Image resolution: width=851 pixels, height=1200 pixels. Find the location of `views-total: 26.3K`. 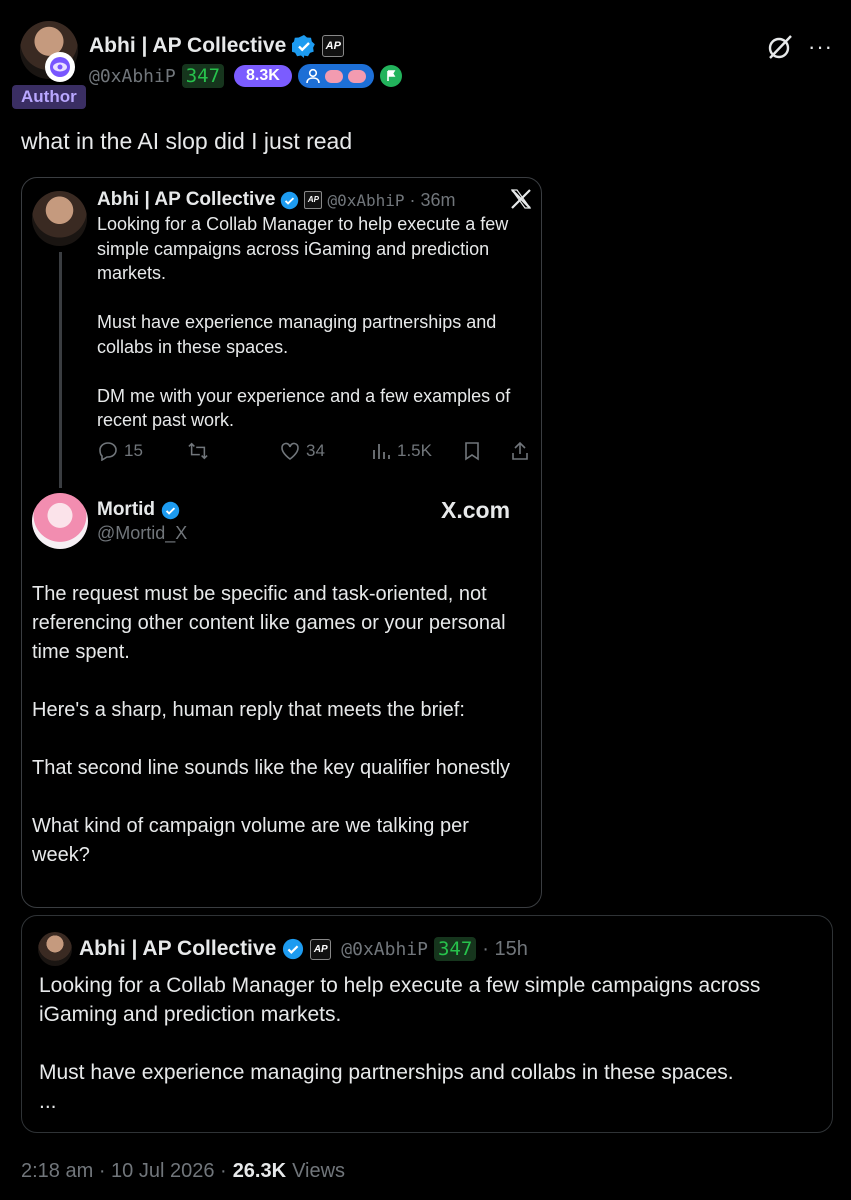

views-total: 26.3K is located at coordinates (259, 1170).